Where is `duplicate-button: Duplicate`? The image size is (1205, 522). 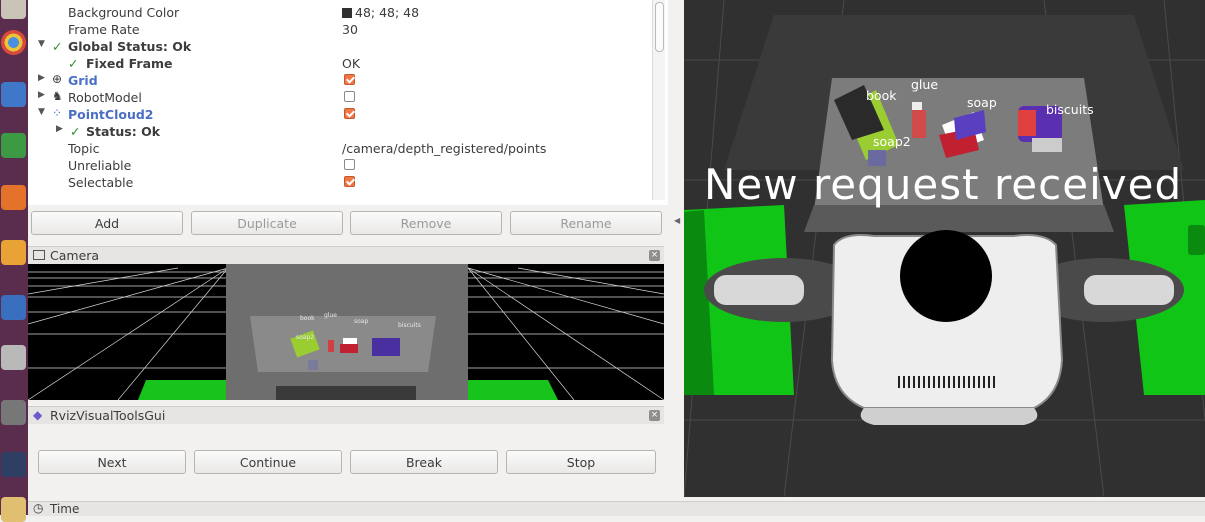 duplicate-button: Duplicate is located at coordinates (267, 223).